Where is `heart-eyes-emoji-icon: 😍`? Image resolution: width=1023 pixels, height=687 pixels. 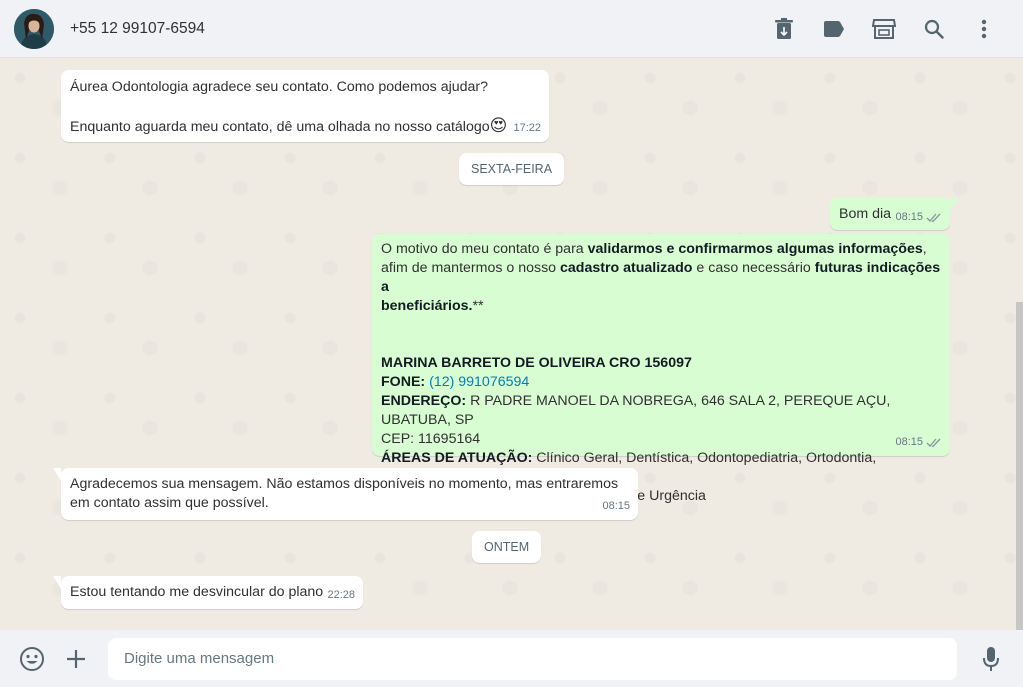 heart-eyes-emoji-icon: 😍 is located at coordinates (498, 125).